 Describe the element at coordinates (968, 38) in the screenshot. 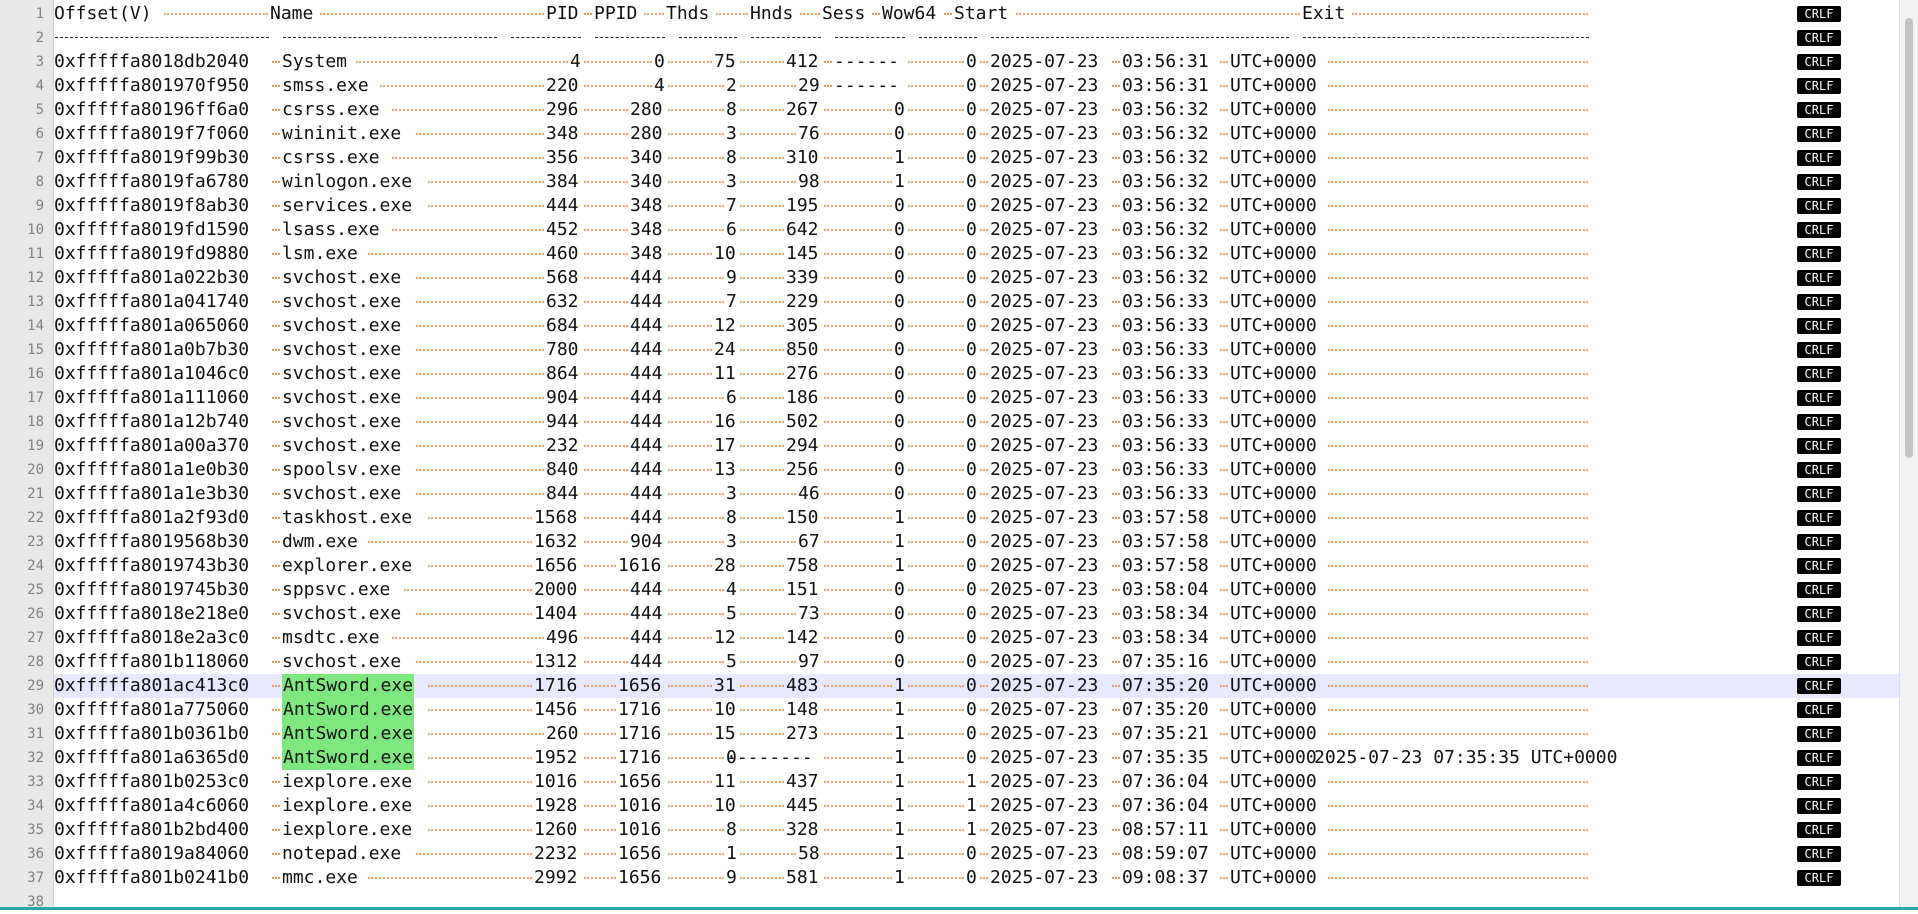

I see `editor-line: 2 CRLF` at that location.